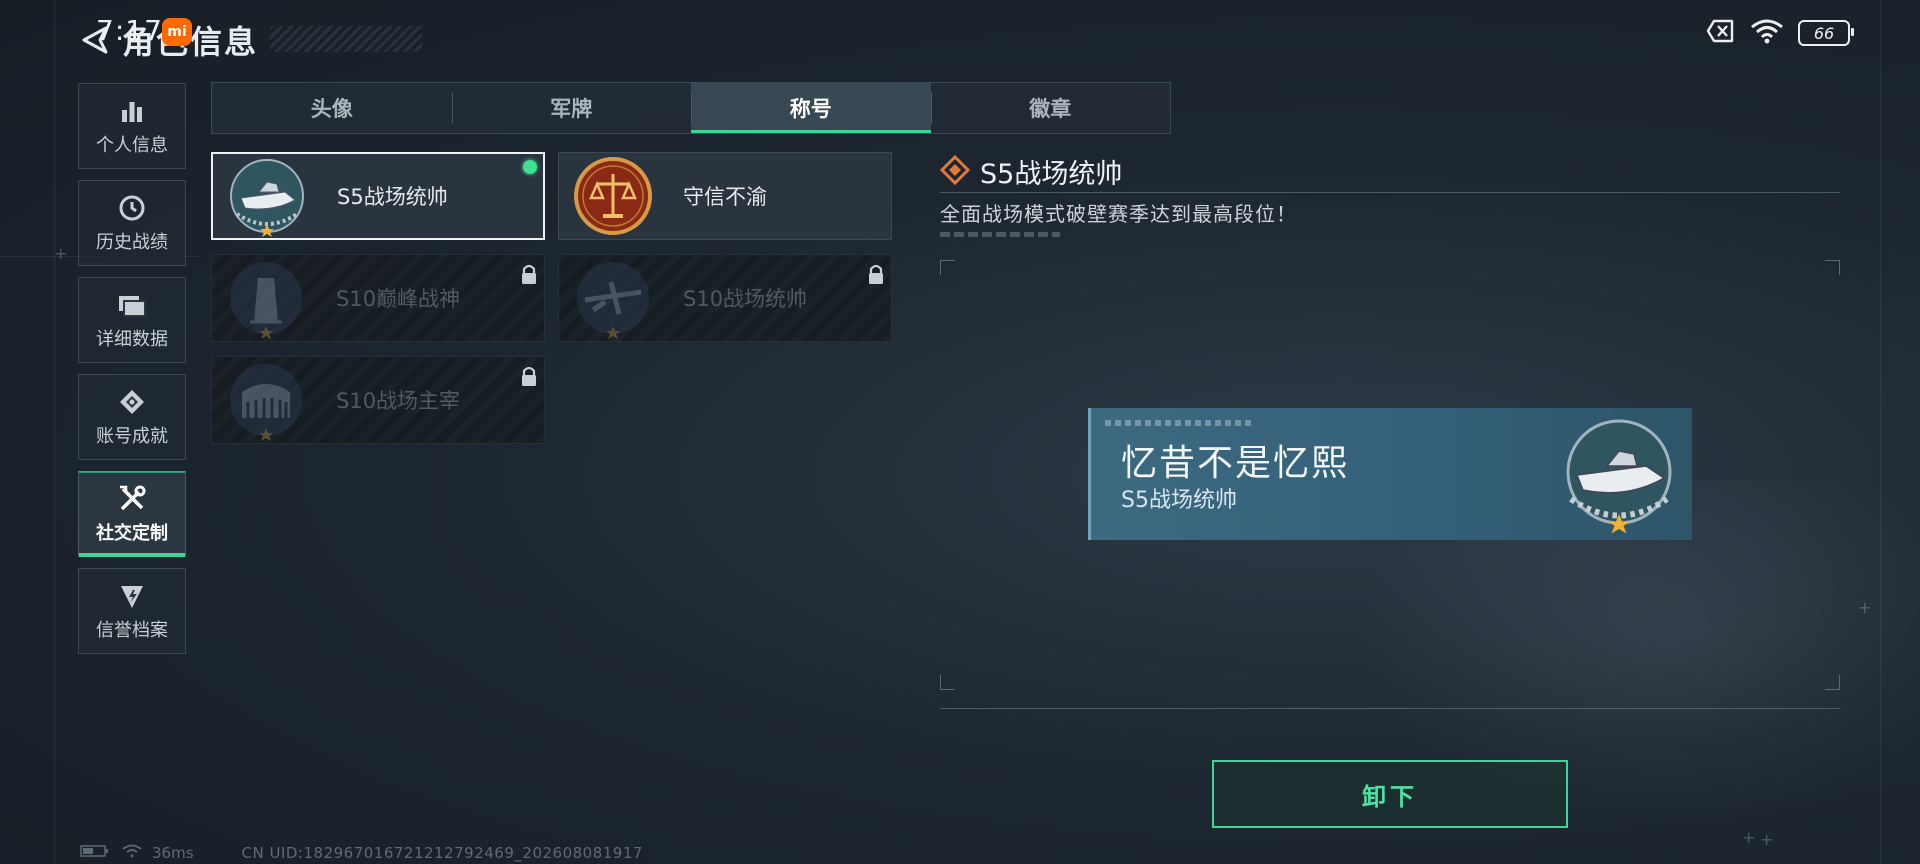  Describe the element at coordinates (129, 30) in the screenshot. I see `status-time: 7:17` at that location.